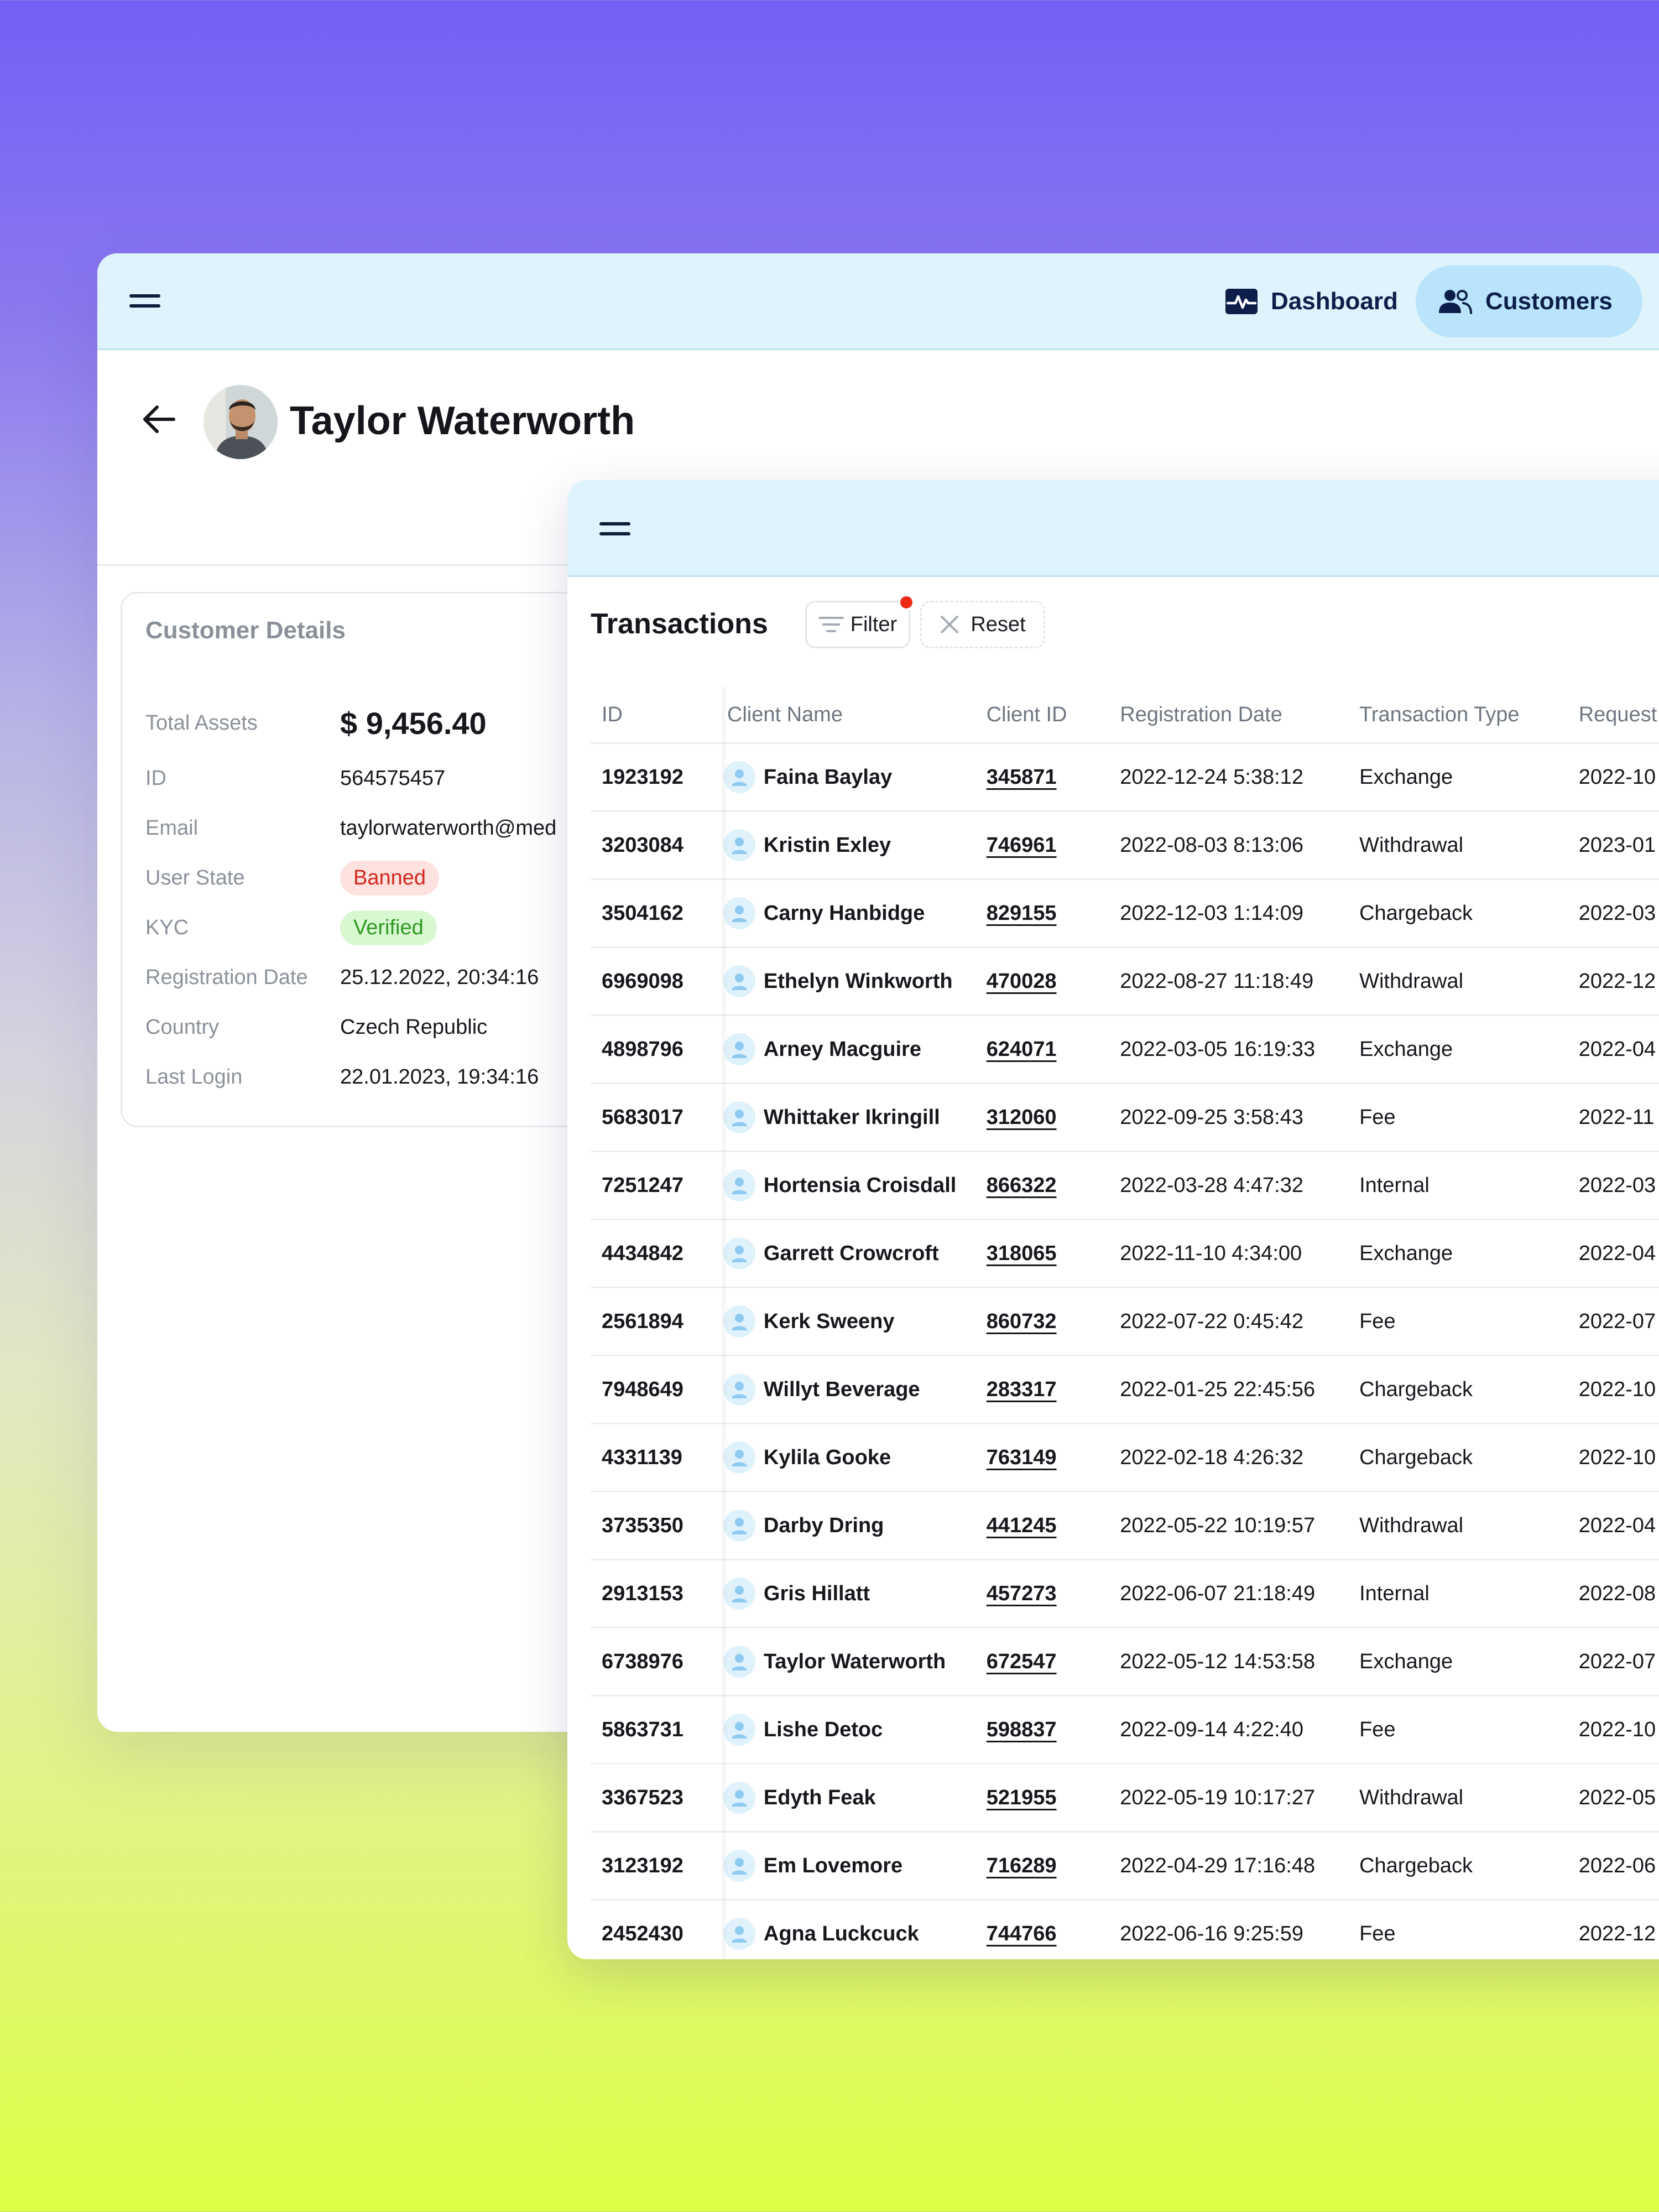 Image resolution: width=1659 pixels, height=2212 pixels. I want to click on client-id-cell: 345871, so click(1042, 777).